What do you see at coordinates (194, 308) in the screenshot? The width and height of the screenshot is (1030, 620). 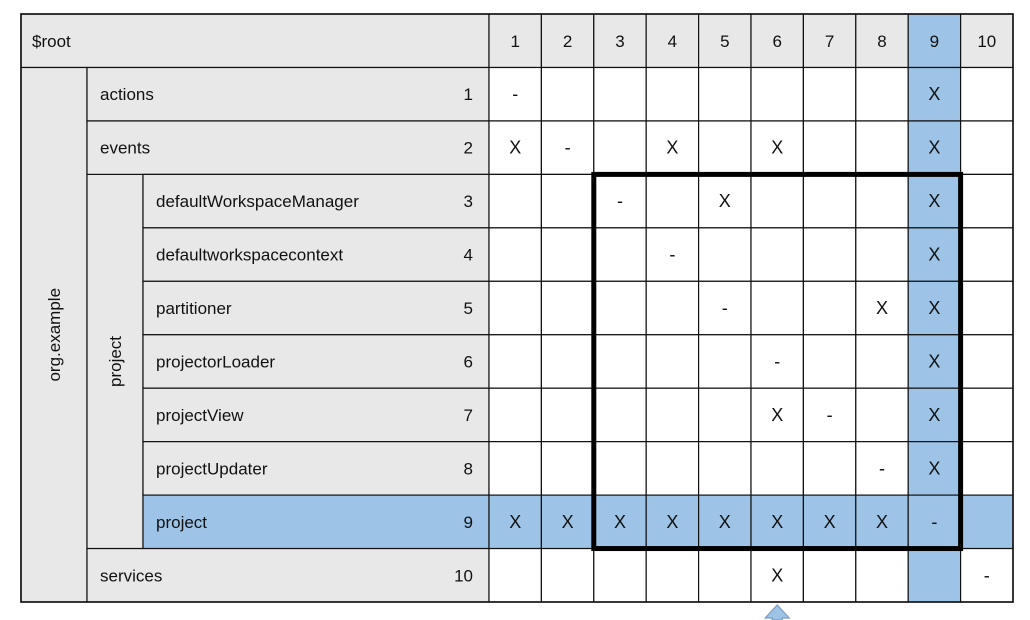 I see `row-label: partitioner` at bounding box center [194, 308].